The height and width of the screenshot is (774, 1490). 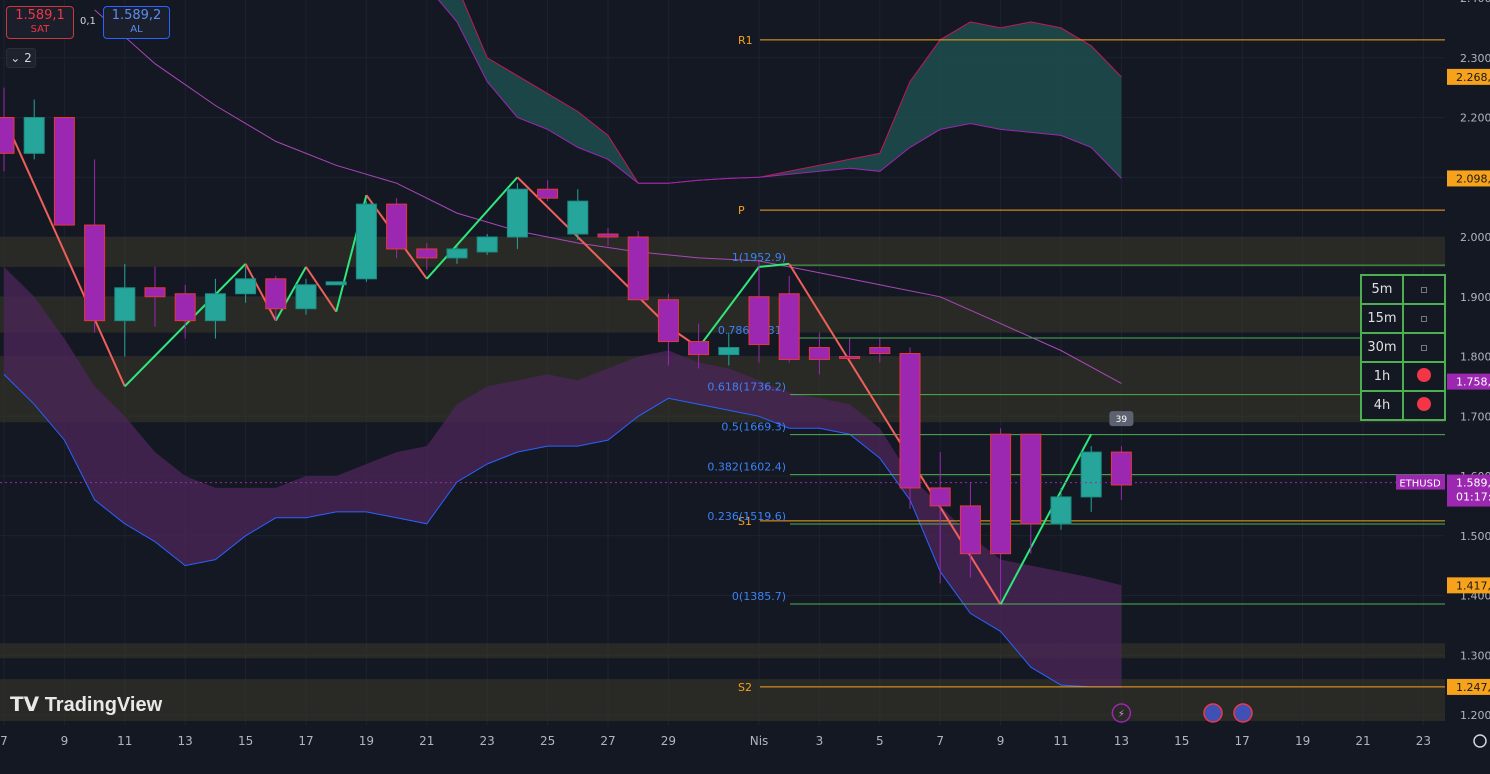 What do you see at coordinates (487, 741) in the screenshot?
I see `x-tick-label: 23` at bounding box center [487, 741].